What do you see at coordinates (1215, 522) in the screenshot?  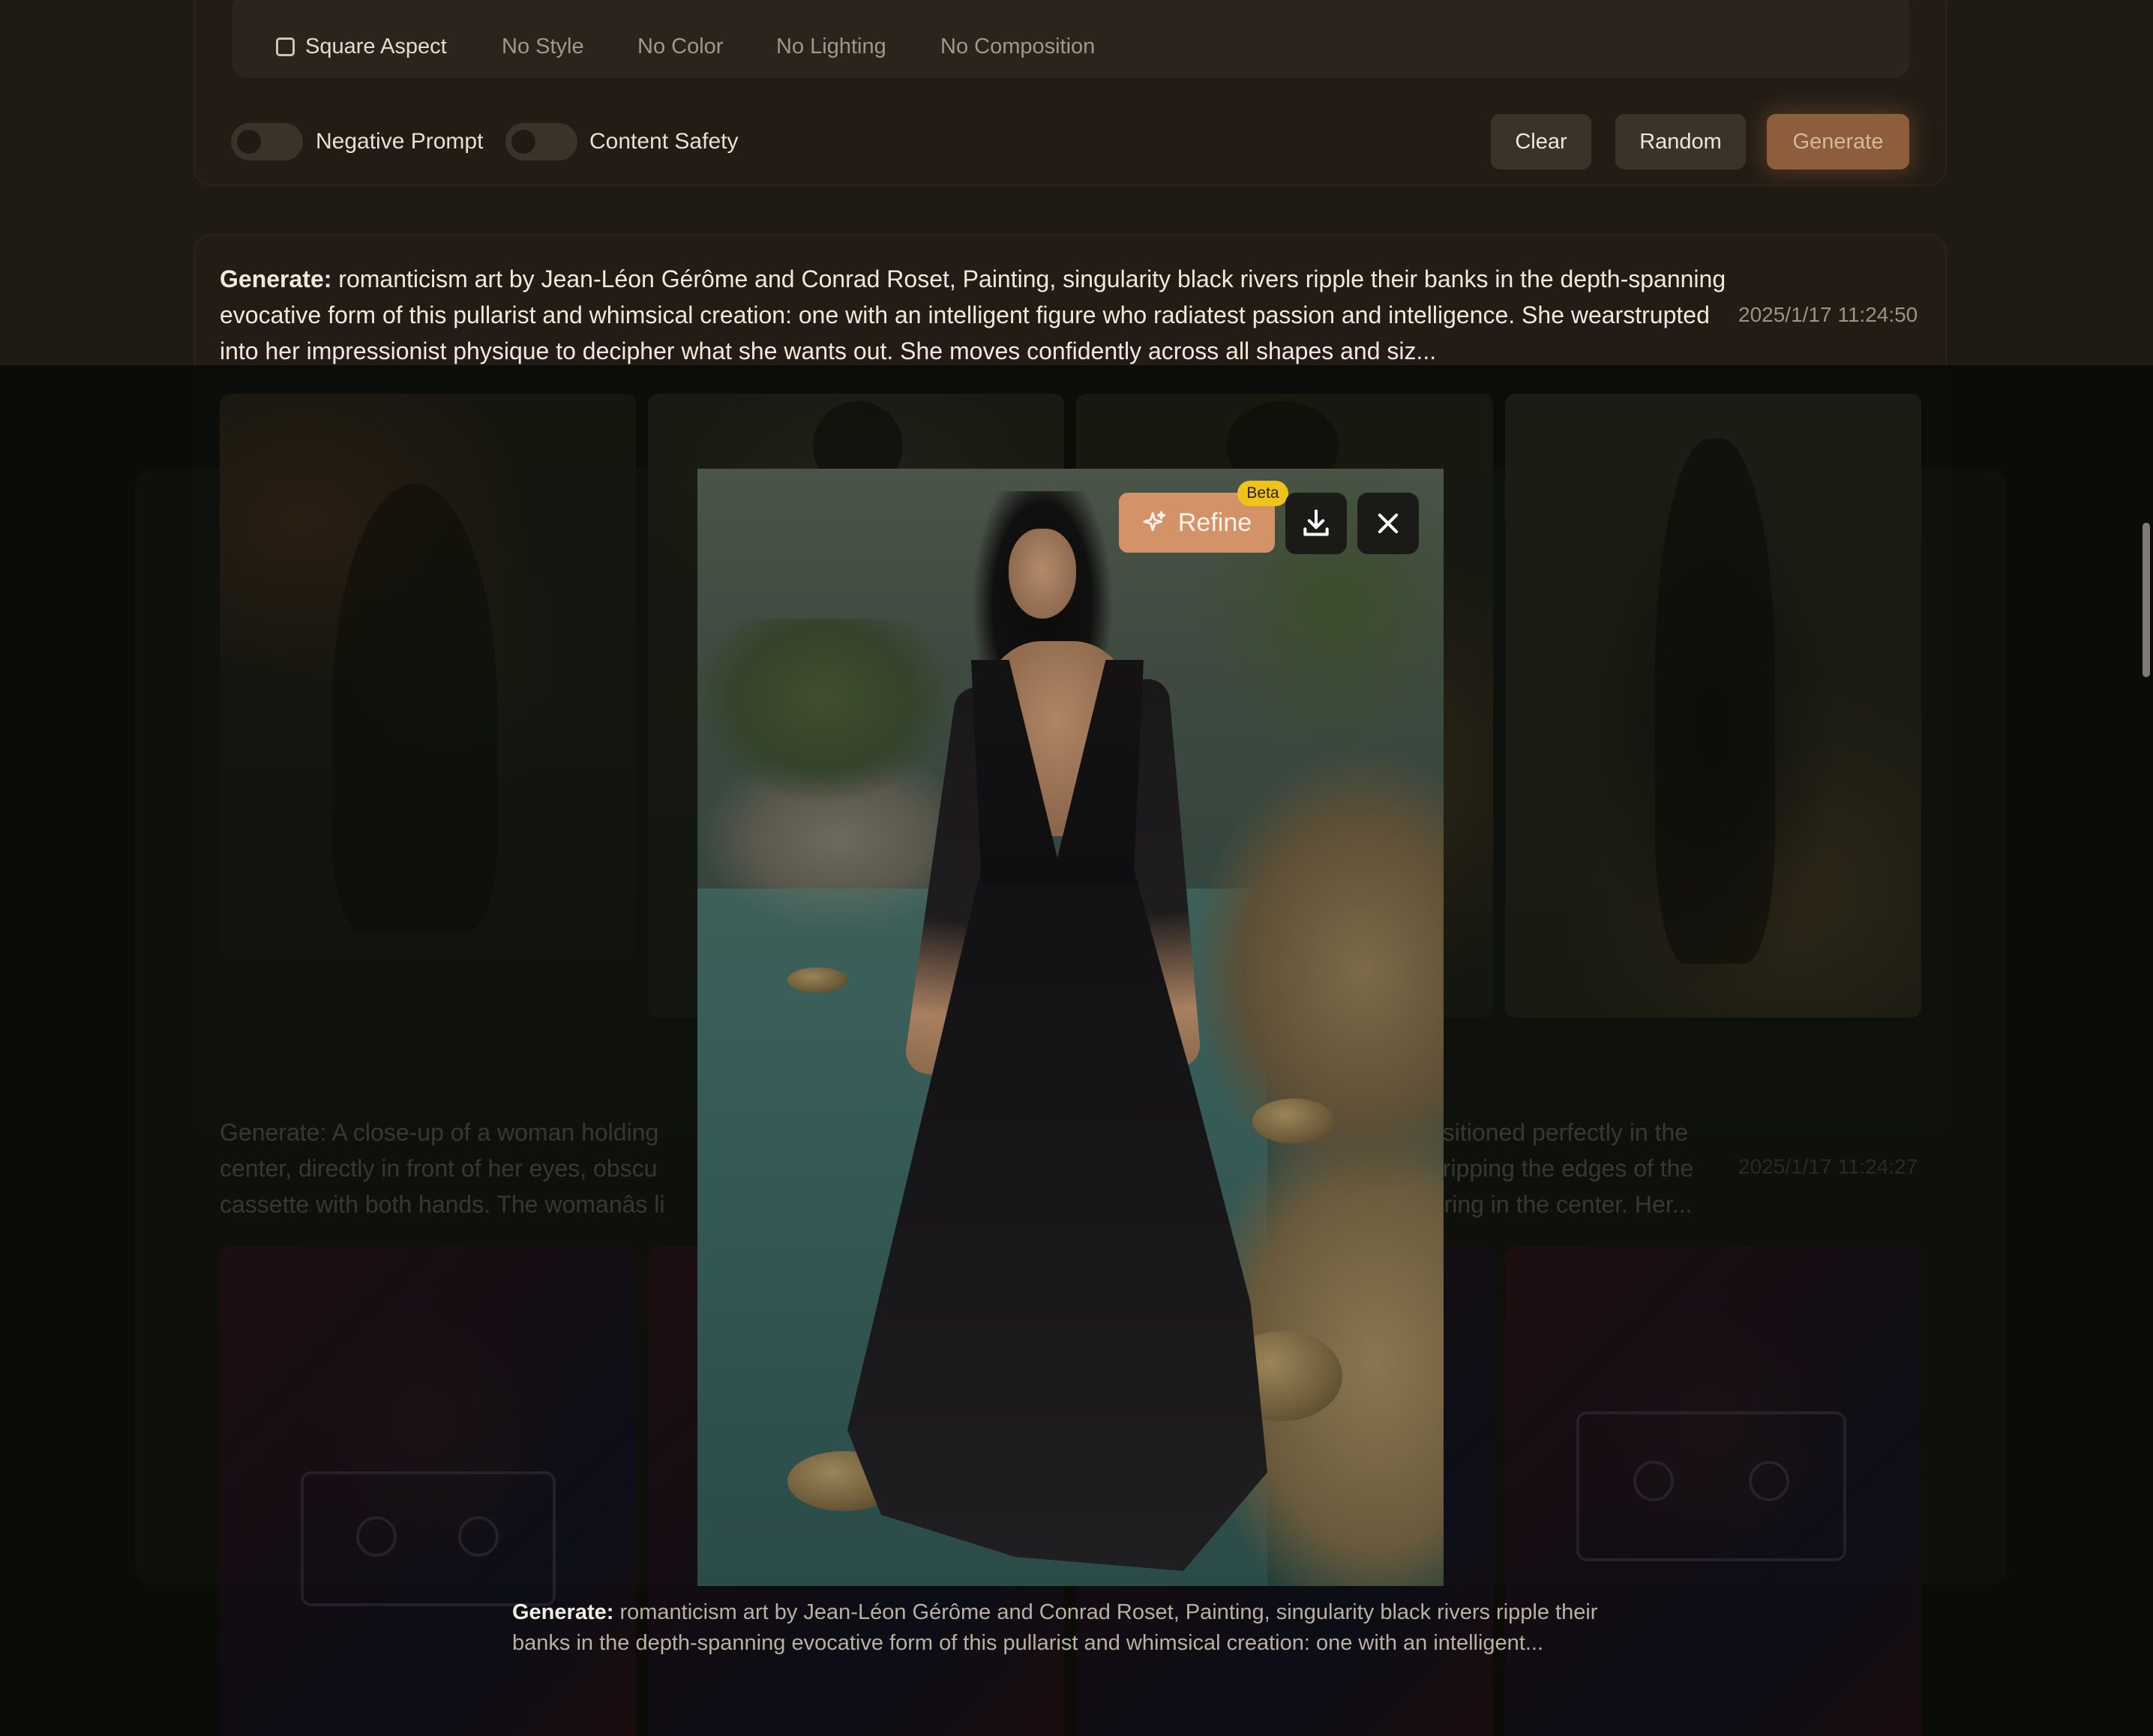 I see `refine-label: Refine` at bounding box center [1215, 522].